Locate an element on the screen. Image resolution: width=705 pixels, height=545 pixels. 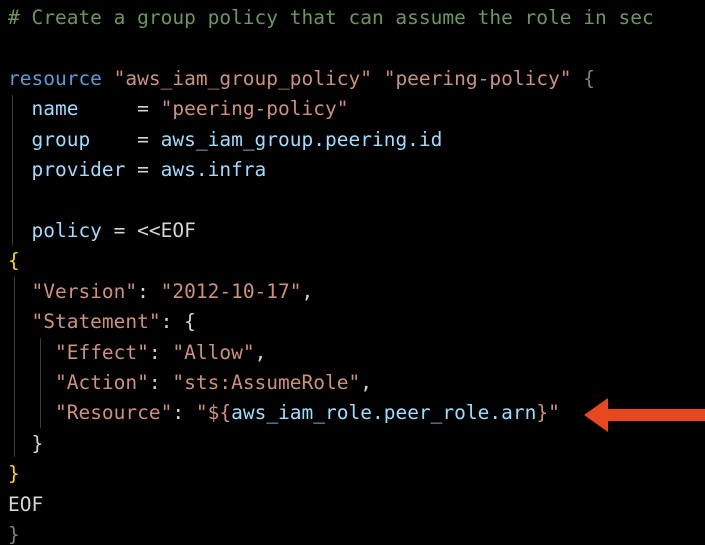
left-arrow-icon is located at coordinates (644, 415).